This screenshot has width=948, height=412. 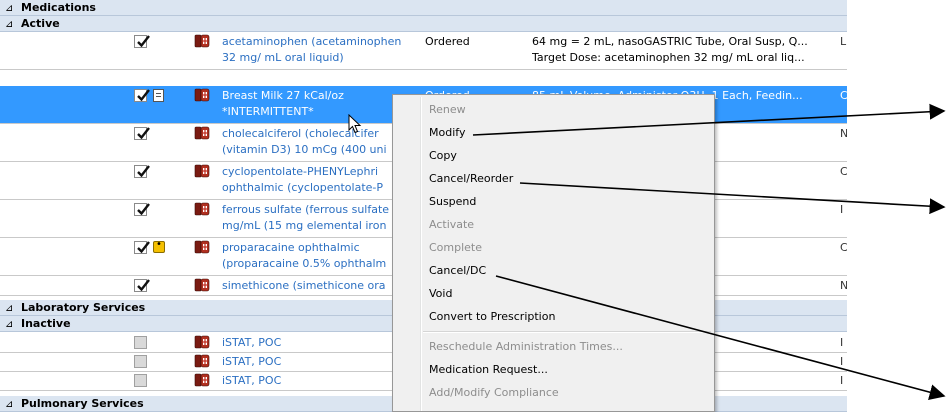 What do you see at coordinates (452, 202) in the screenshot?
I see `menu-item-suspend: Suspend` at bounding box center [452, 202].